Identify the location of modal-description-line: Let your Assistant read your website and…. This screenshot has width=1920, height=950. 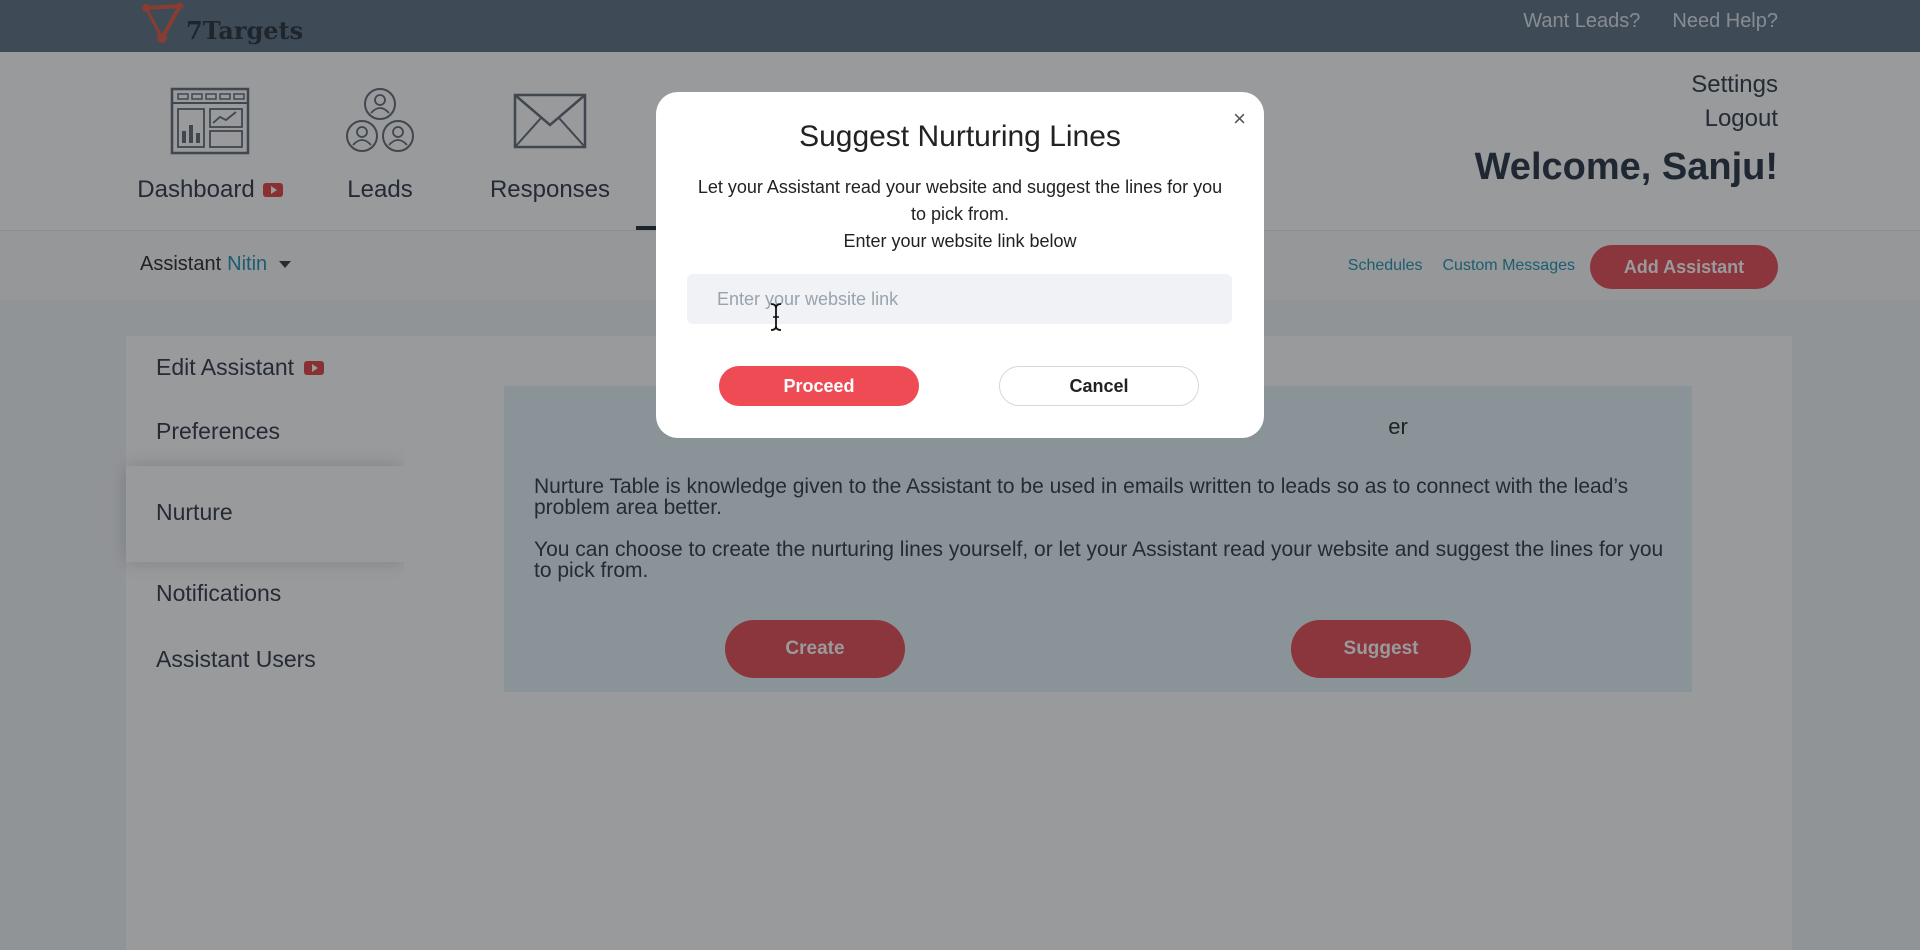
(960, 200).